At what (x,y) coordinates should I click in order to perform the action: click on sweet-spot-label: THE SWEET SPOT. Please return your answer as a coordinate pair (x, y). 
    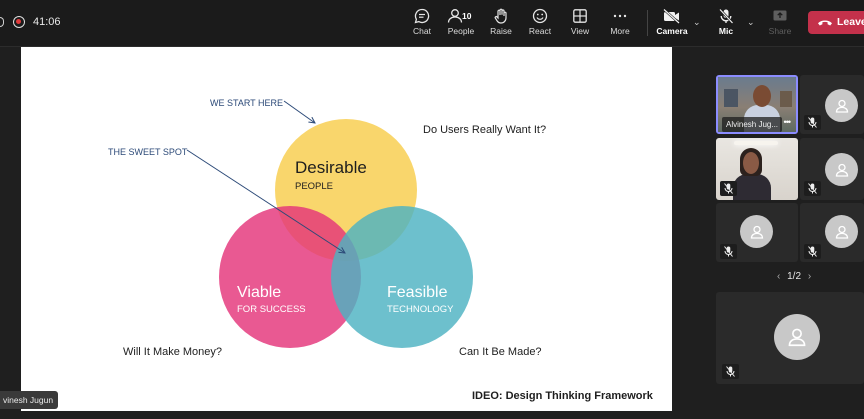
    Looking at the image, I should click on (148, 152).